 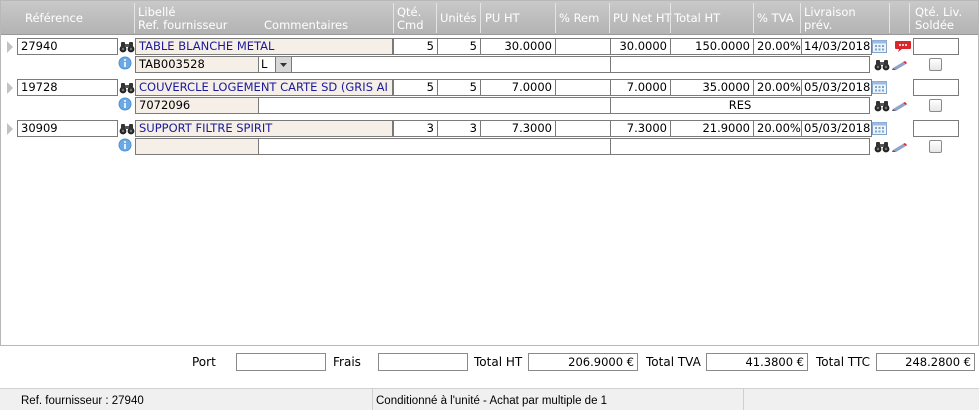 What do you see at coordinates (836, 46) in the screenshot?
I see `livraison-date-field: 14/03/2018` at bounding box center [836, 46].